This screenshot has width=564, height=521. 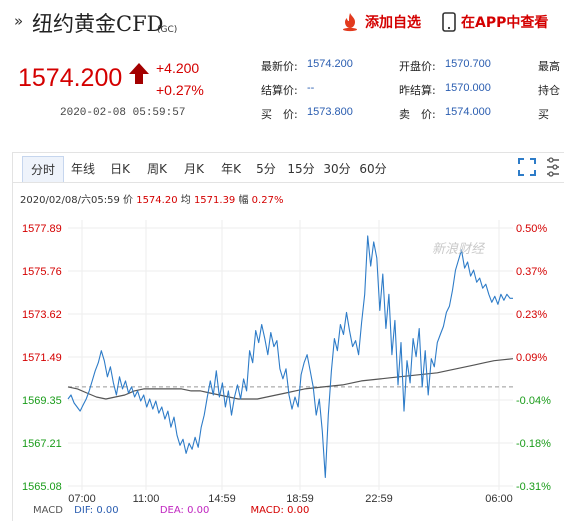 What do you see at coordinates (146, 499) in the screenshot?
I see `x-axis-label: 11:00` at bounding box center [146, 499].